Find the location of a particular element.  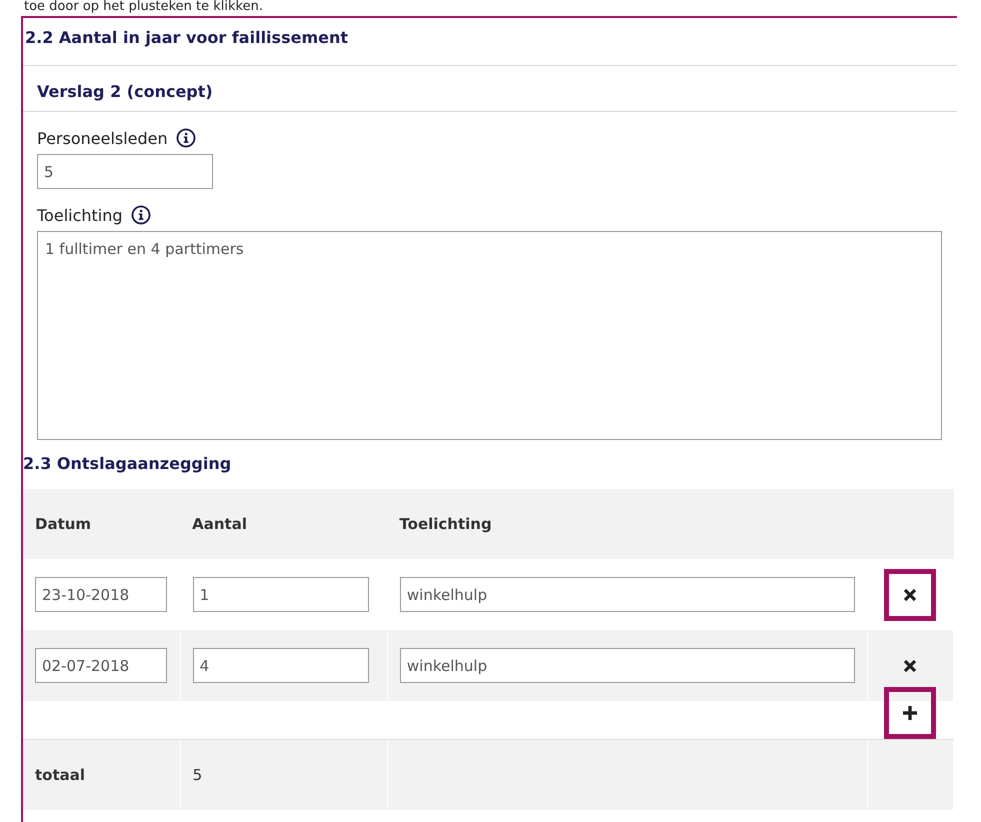

date-field: 23-10-2018 is located at coordinates (101, 594).